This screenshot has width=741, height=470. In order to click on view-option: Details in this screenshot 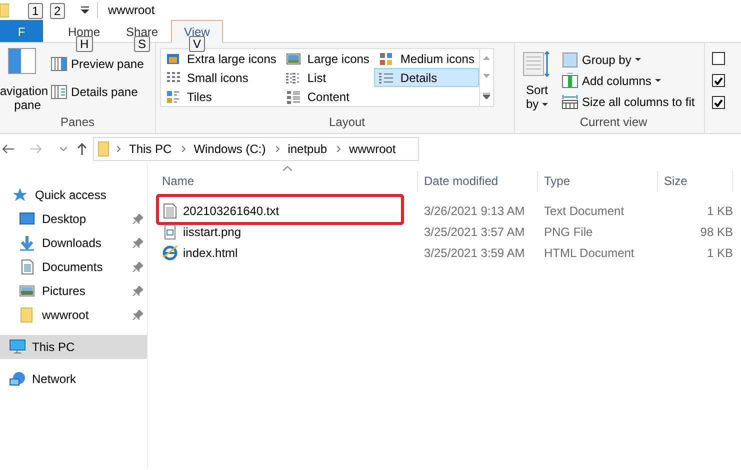, I will do `click(427, 77)`.